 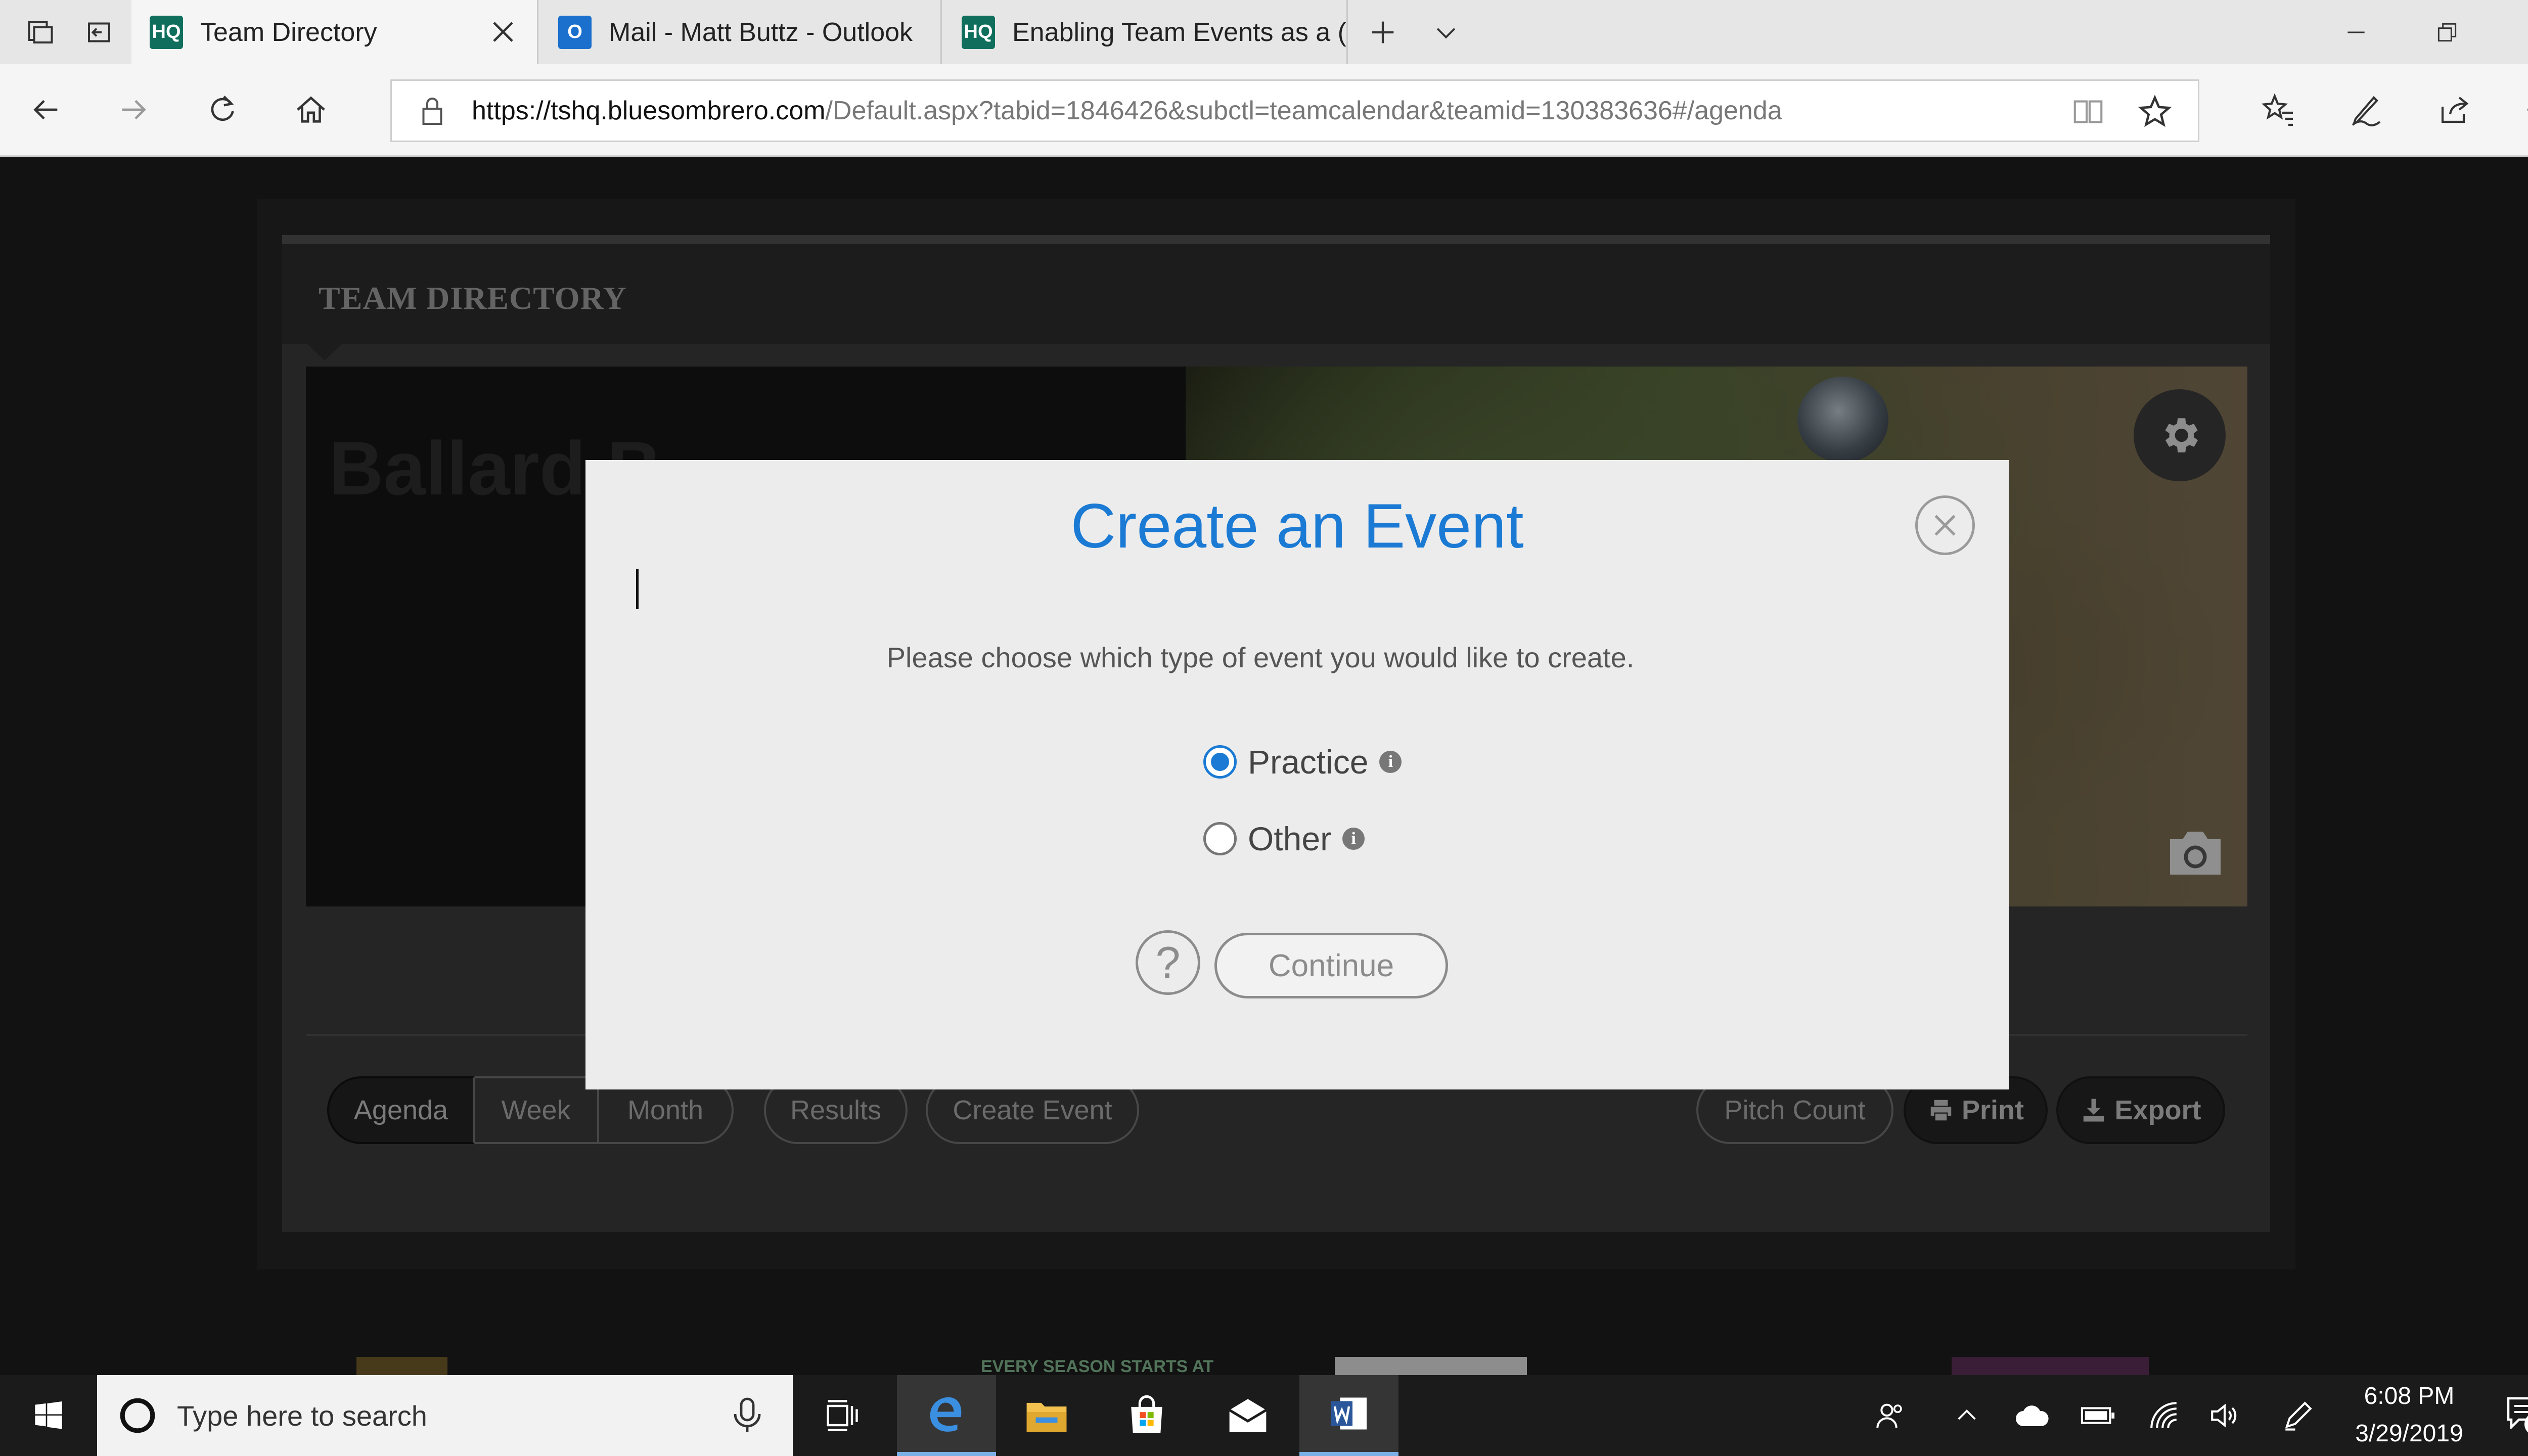 I want to click on option-label: Practice, so click(x=1309, y=762).